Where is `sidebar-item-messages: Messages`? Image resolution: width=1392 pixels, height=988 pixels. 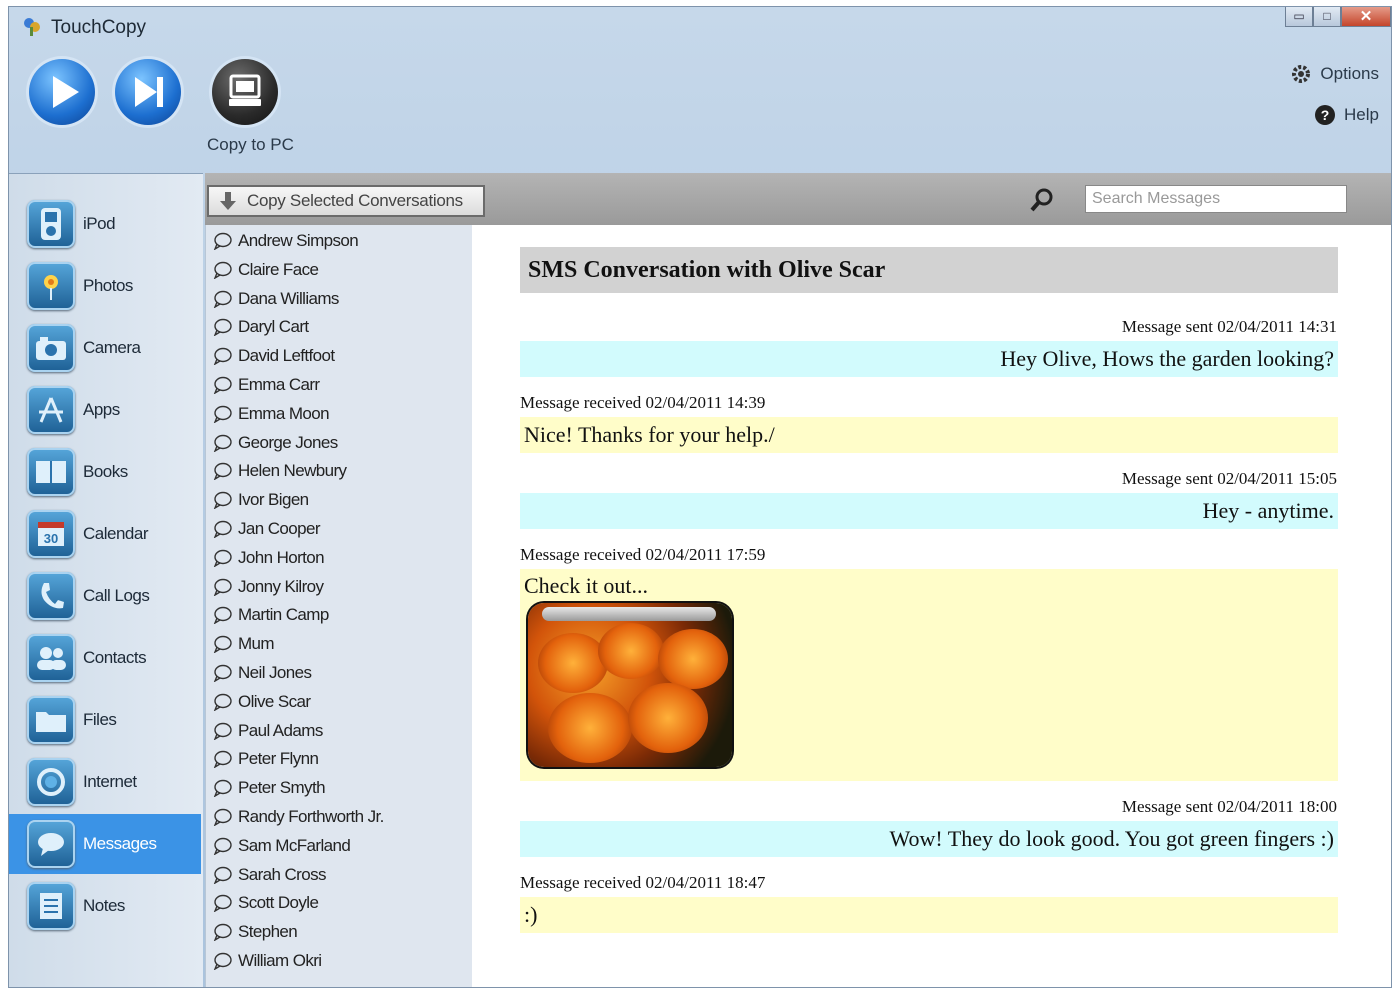
sidebar-item-messages: Messages is located at coordinates (105, 844).